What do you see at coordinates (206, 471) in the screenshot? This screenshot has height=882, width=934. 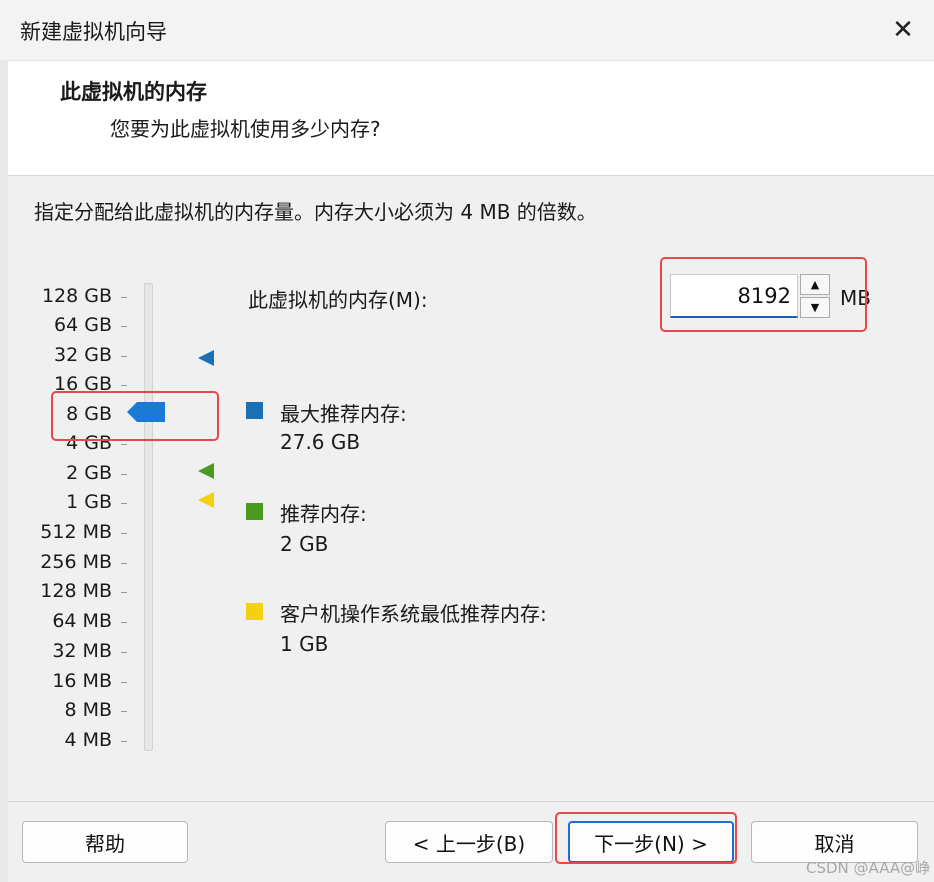 I see `recommended-marker-icon` at bounding box center [206, 471].